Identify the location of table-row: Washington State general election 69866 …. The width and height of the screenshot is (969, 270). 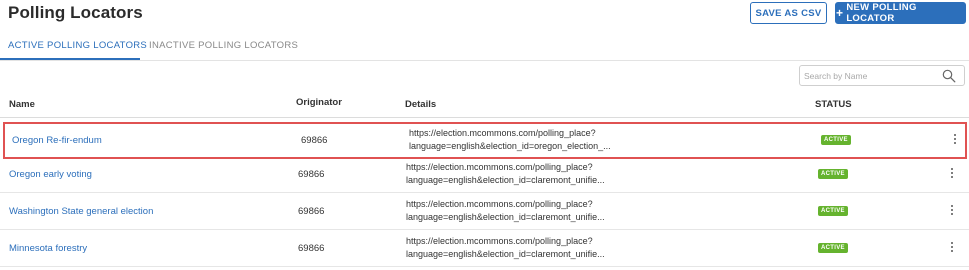
(484, 211).